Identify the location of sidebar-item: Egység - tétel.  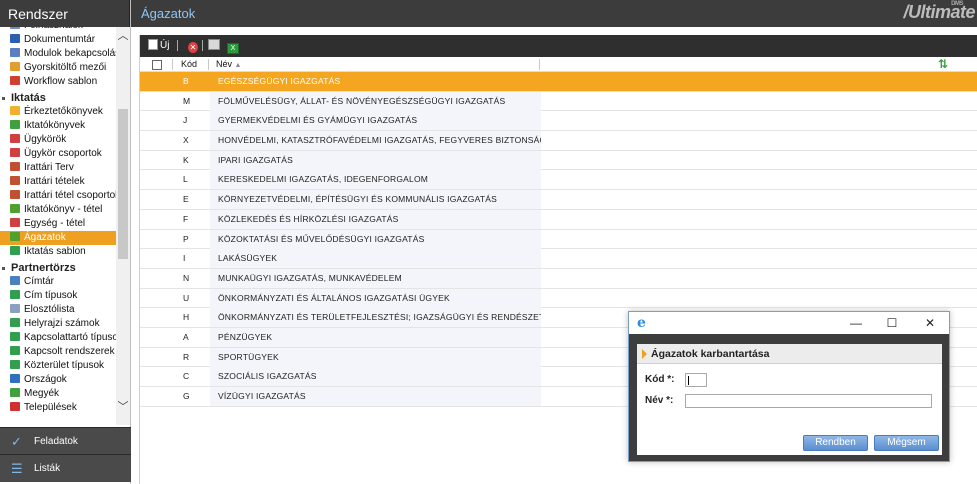
(58, 224).